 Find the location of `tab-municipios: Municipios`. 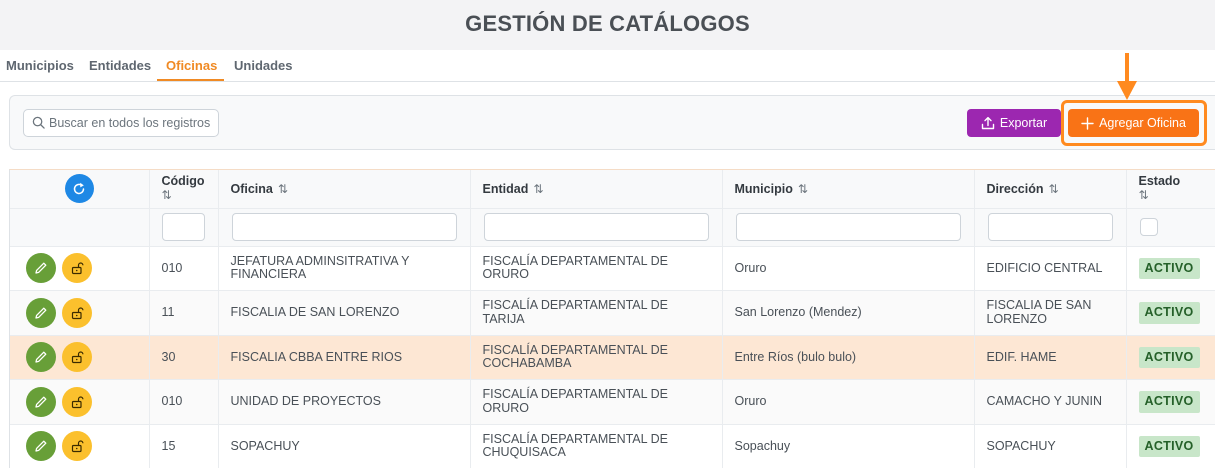

tab-municipios: Municipios is located at coordinates (40, 65).